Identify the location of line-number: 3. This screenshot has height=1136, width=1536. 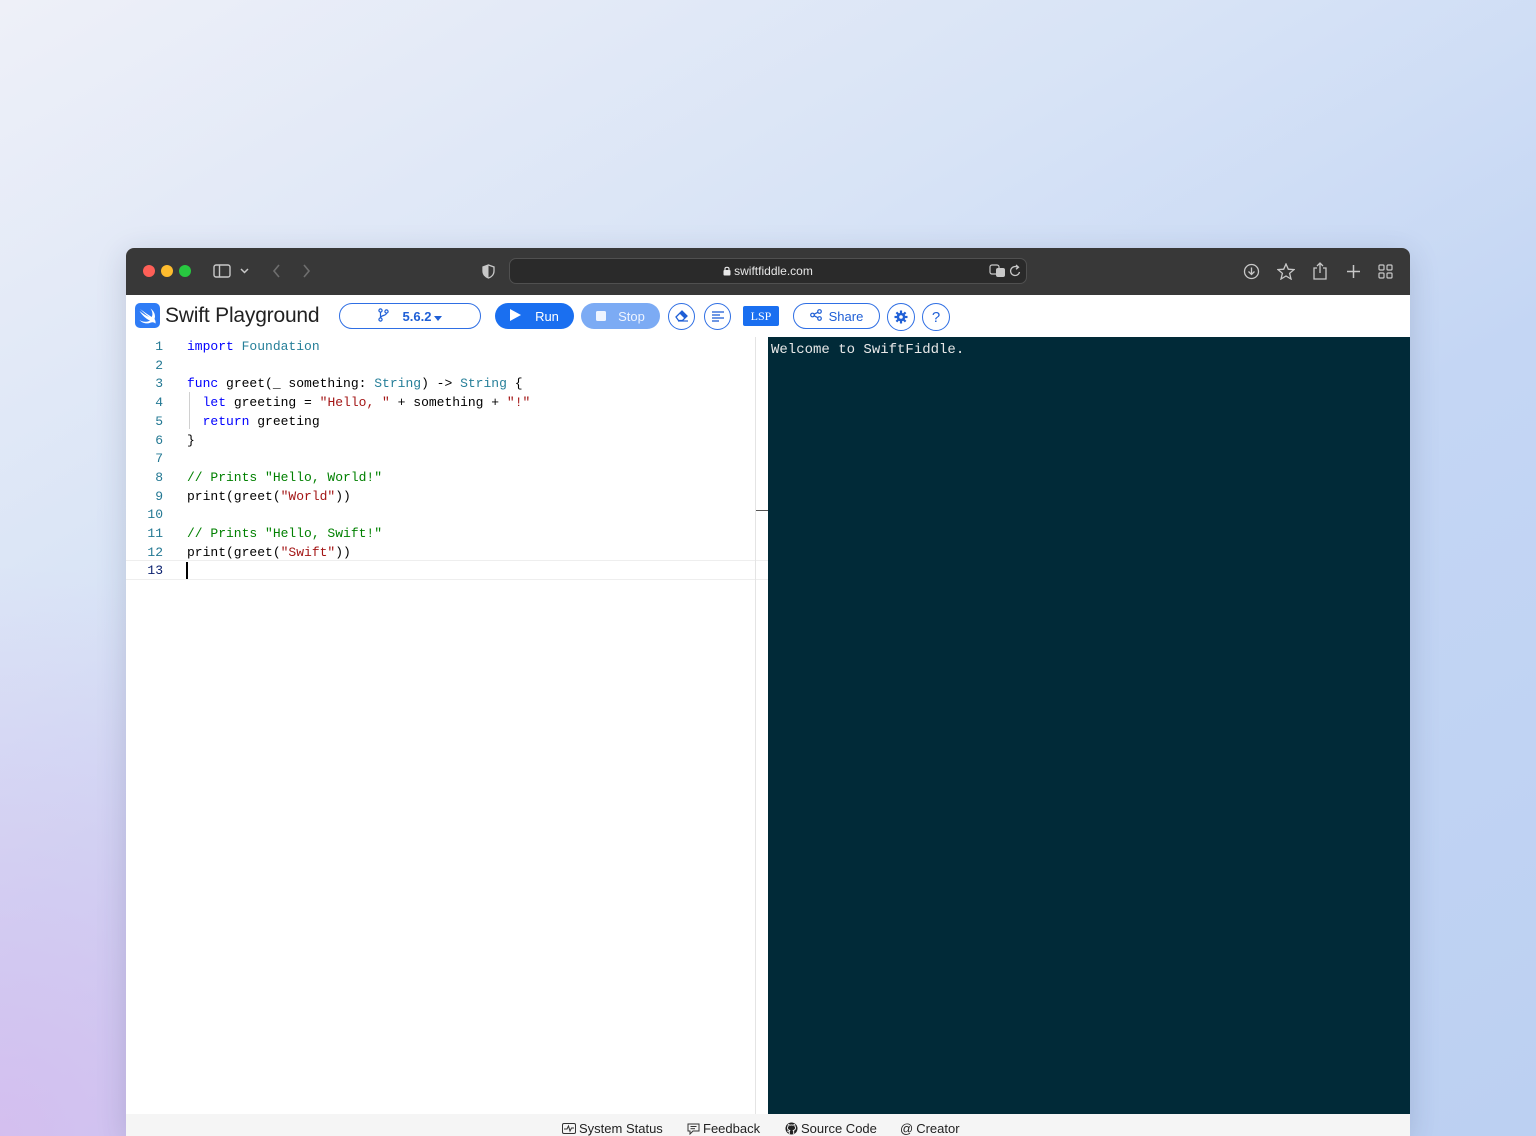
(159, 384).